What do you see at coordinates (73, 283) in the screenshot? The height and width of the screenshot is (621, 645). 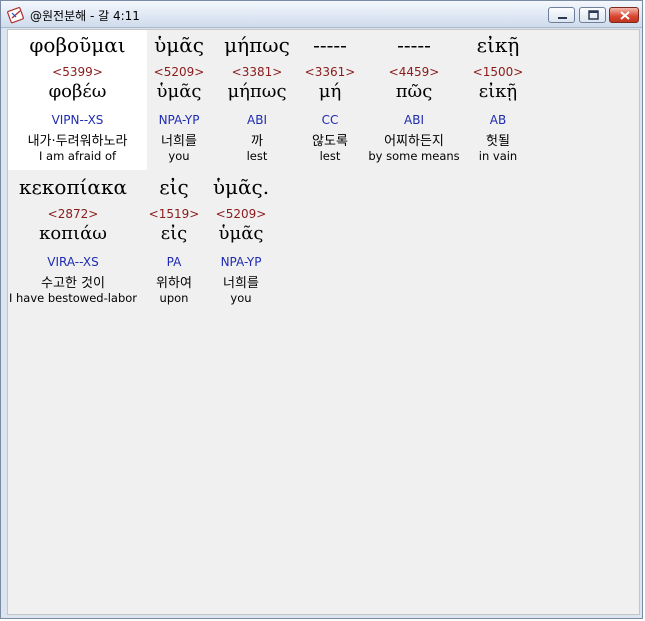 I see `korean-gloss: 수고한 것이` at bounding box center [73, 283].